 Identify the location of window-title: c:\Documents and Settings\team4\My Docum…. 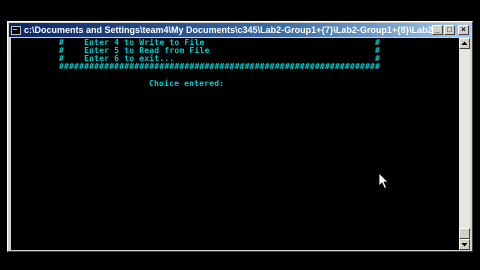
(228, 30).